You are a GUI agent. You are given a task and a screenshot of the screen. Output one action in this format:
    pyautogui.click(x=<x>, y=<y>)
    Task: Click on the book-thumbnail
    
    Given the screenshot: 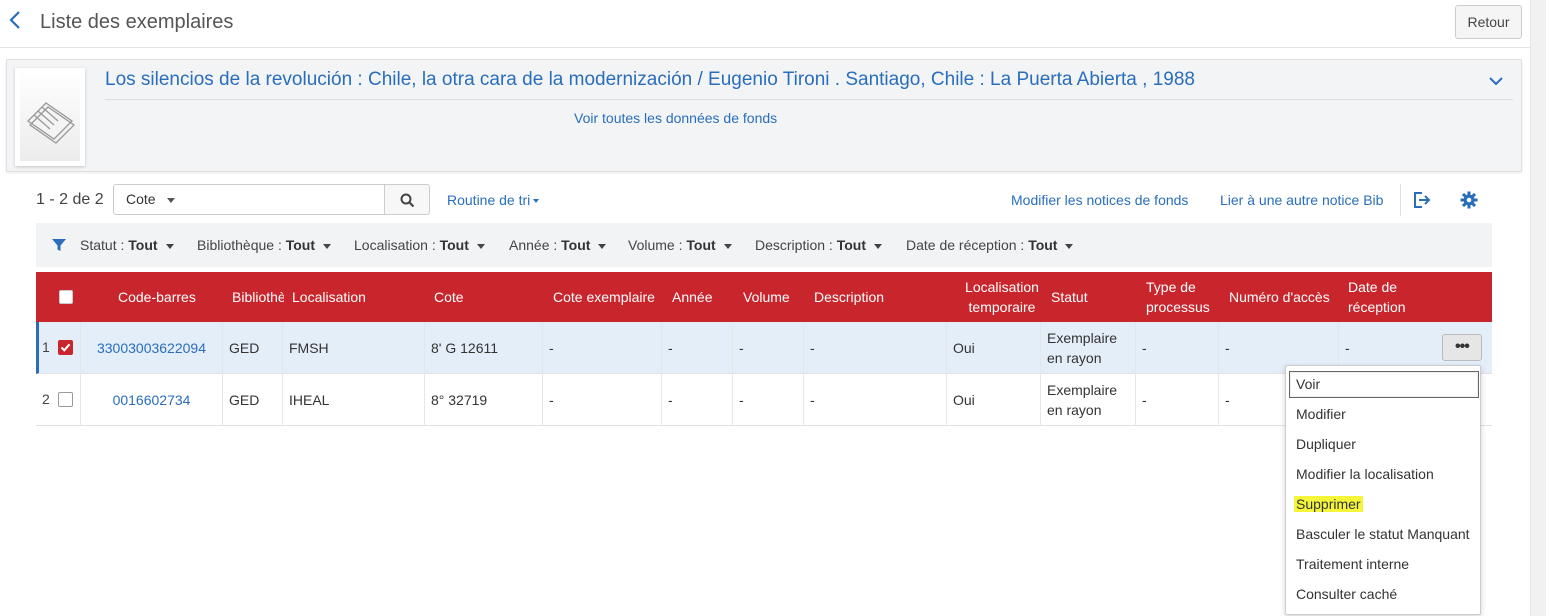 What is the action you would take?
    pyautogui.click(x=50, y=117)
    